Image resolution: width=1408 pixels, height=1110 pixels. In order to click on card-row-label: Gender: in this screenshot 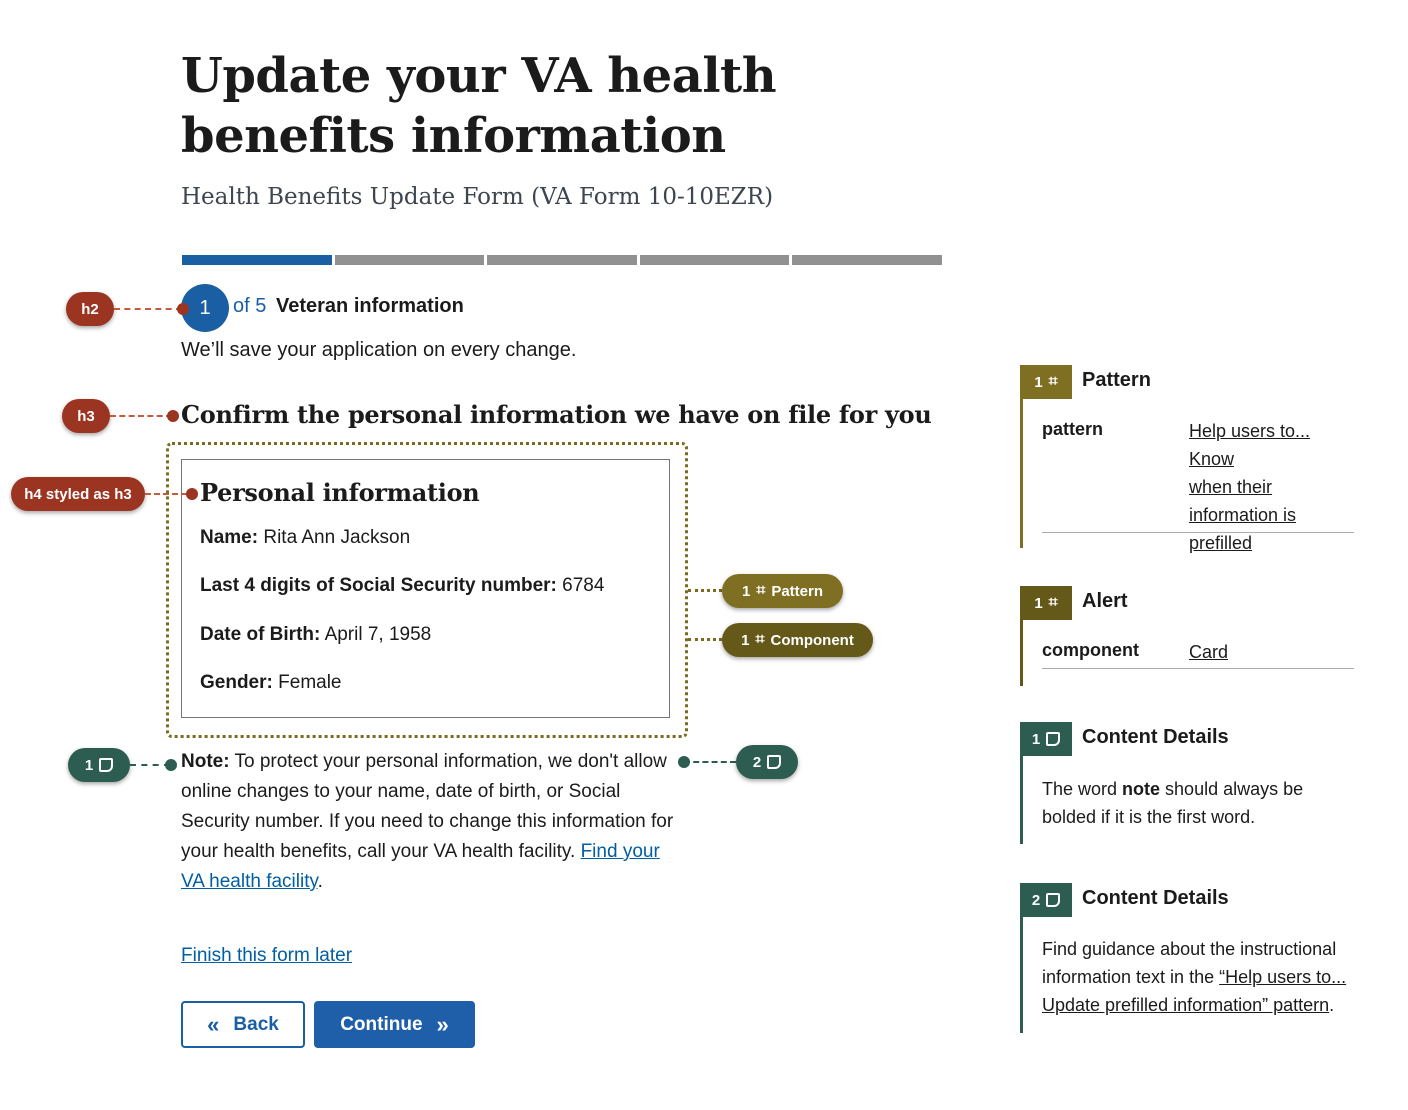, I will do `click(236, 682)`.